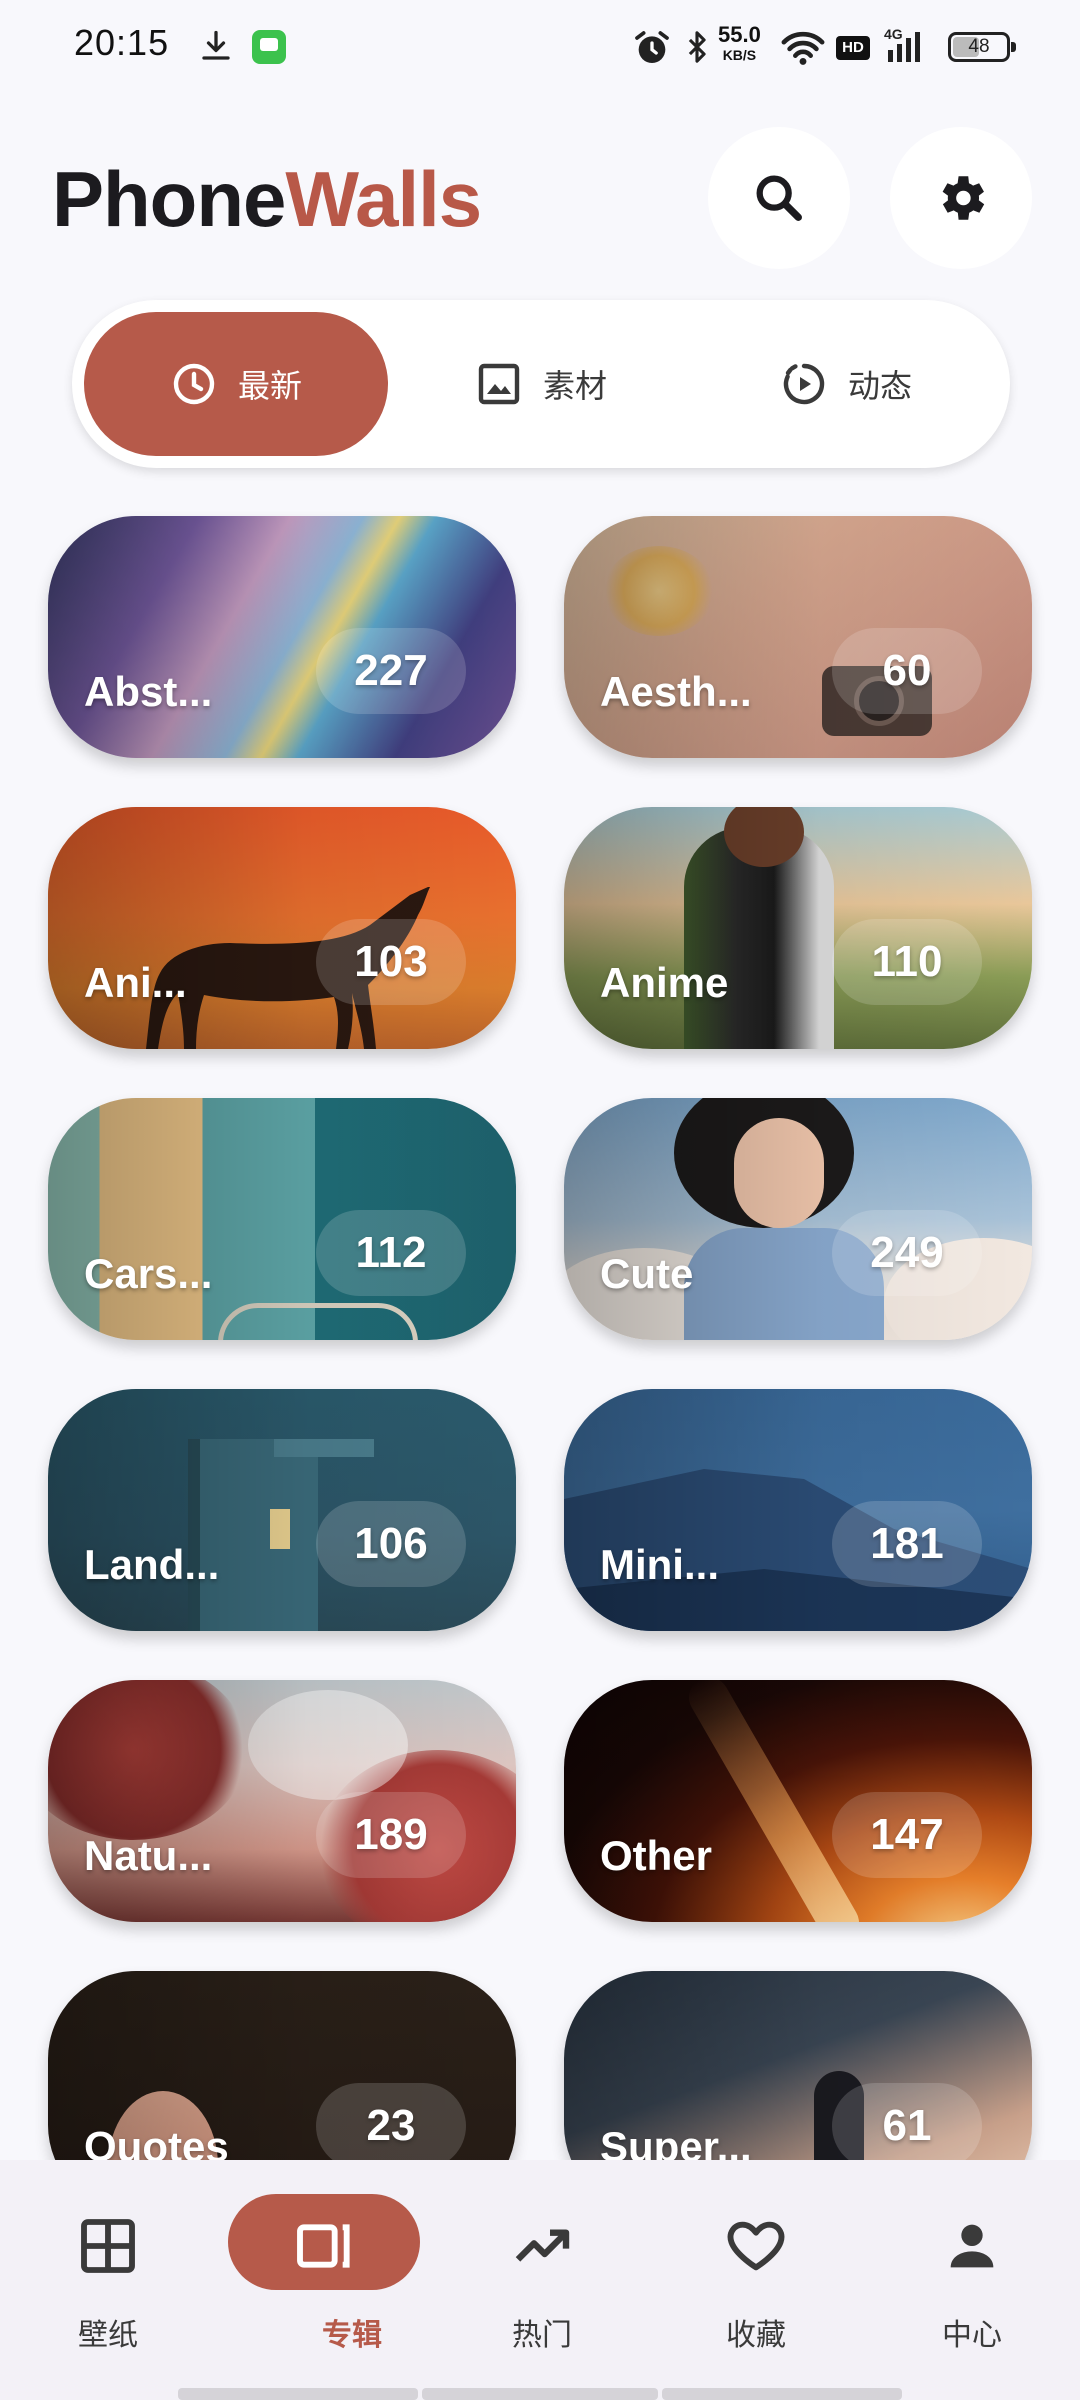 The width and height of the screenshot is (1080, 2400). I want to click on category-count: 61, so click(907, 2126).